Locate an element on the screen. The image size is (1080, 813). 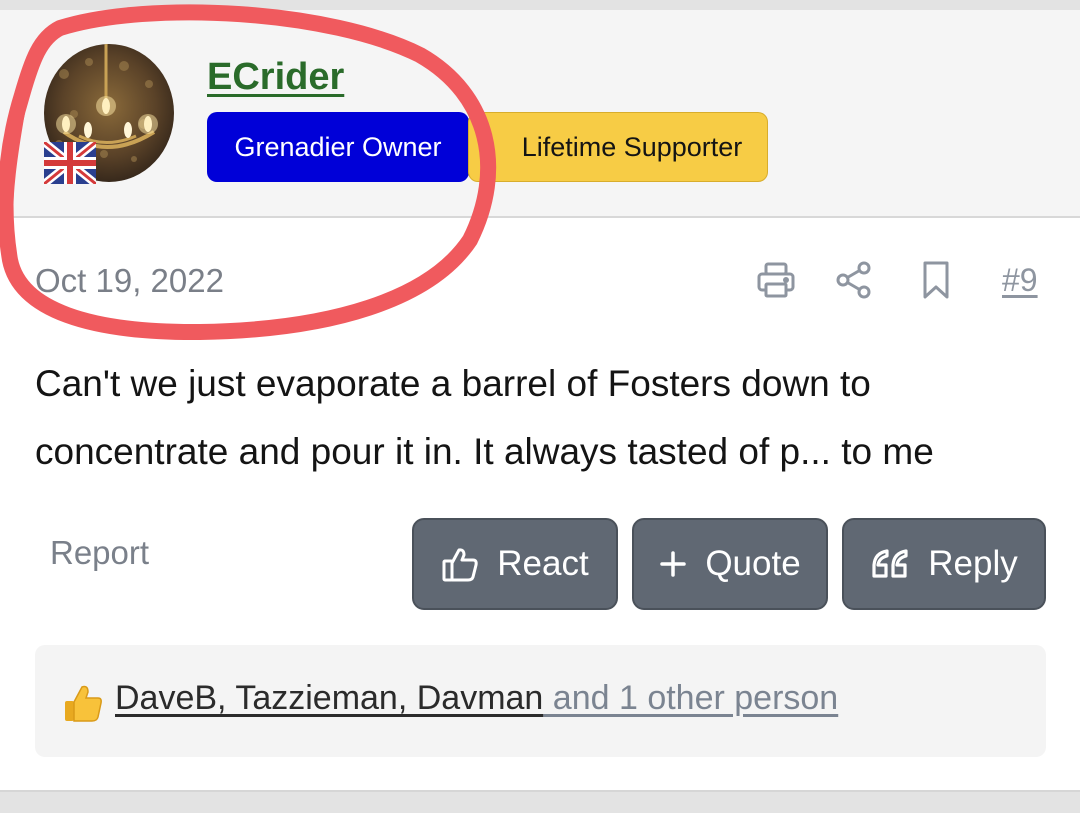
quote-button-label: Quote is located at coordinates (753, 563).